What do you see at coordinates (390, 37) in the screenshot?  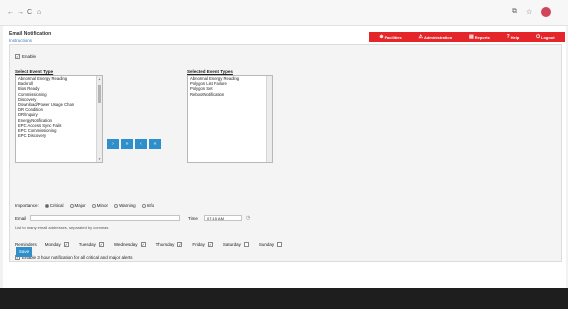 I see `nav-facilities: ⊕ Facilities` at bounding box center [390, 37].